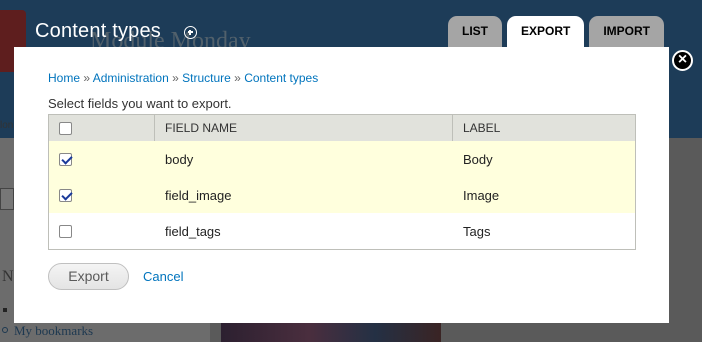  Describe the element at coordinates (179, 159) in the screenshot. I see `field-name-cell: body` at that location.